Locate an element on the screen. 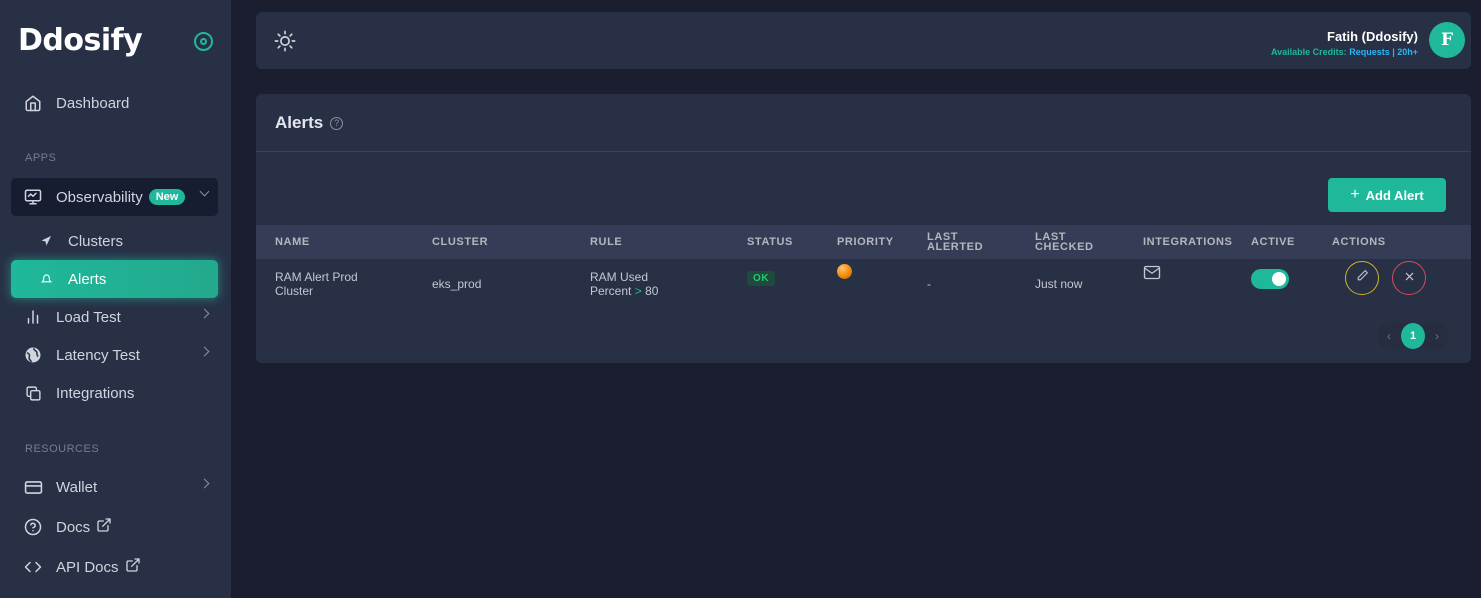 This screenshot has height=598, width=1481. rule-threshold: 80 is located at coordinates (652, 291).